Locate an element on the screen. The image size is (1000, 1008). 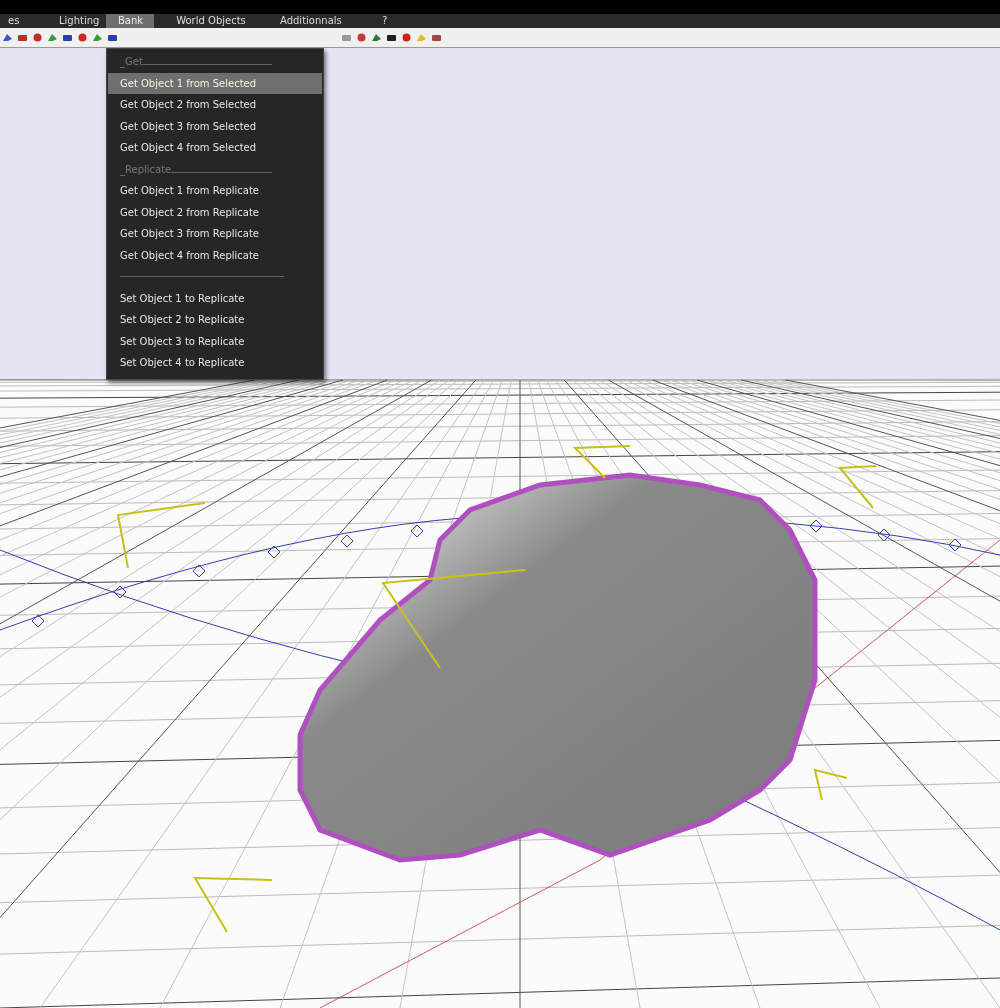
menu-item: Set Object 2 to Replicate is located at coordinates (215, 320).